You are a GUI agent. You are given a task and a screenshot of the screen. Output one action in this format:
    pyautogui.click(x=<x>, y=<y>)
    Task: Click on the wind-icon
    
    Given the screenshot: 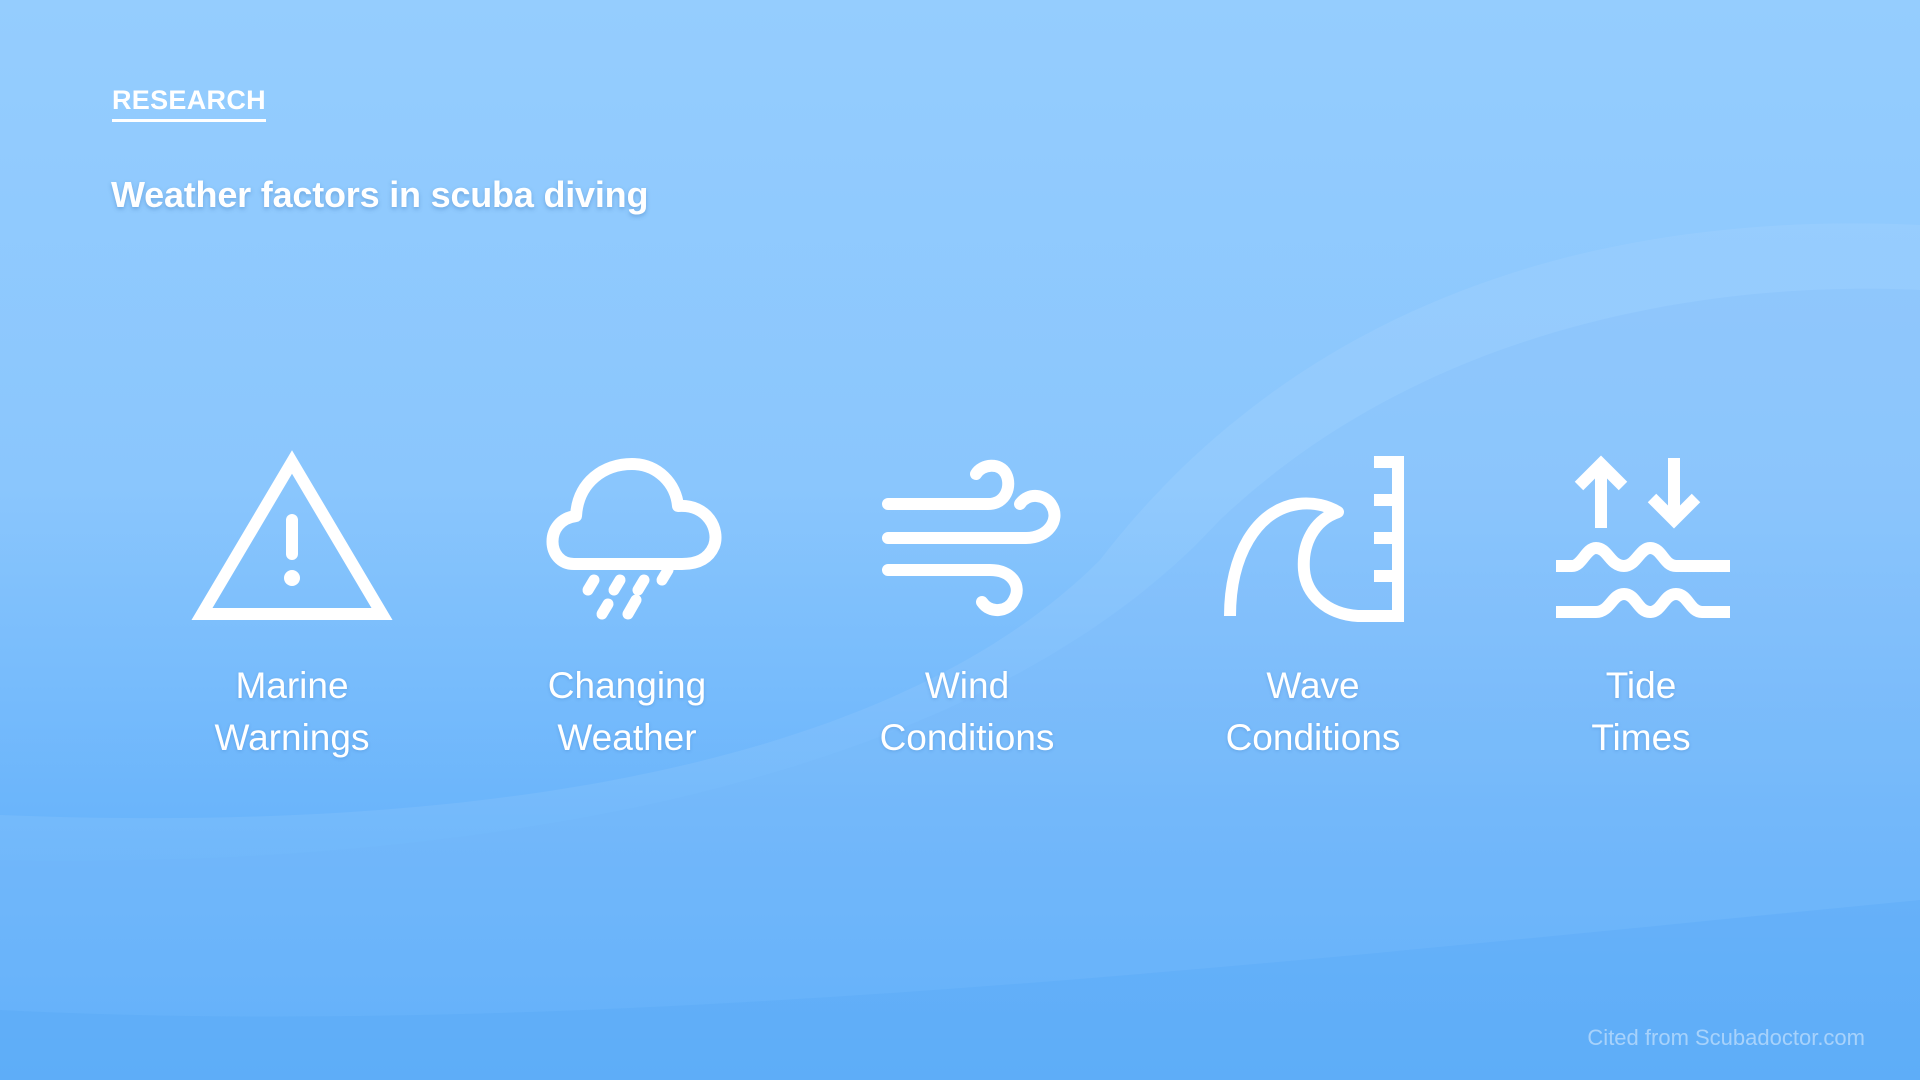 What is the action you would take?
    pyautogui.click(x=967, y=538)
    